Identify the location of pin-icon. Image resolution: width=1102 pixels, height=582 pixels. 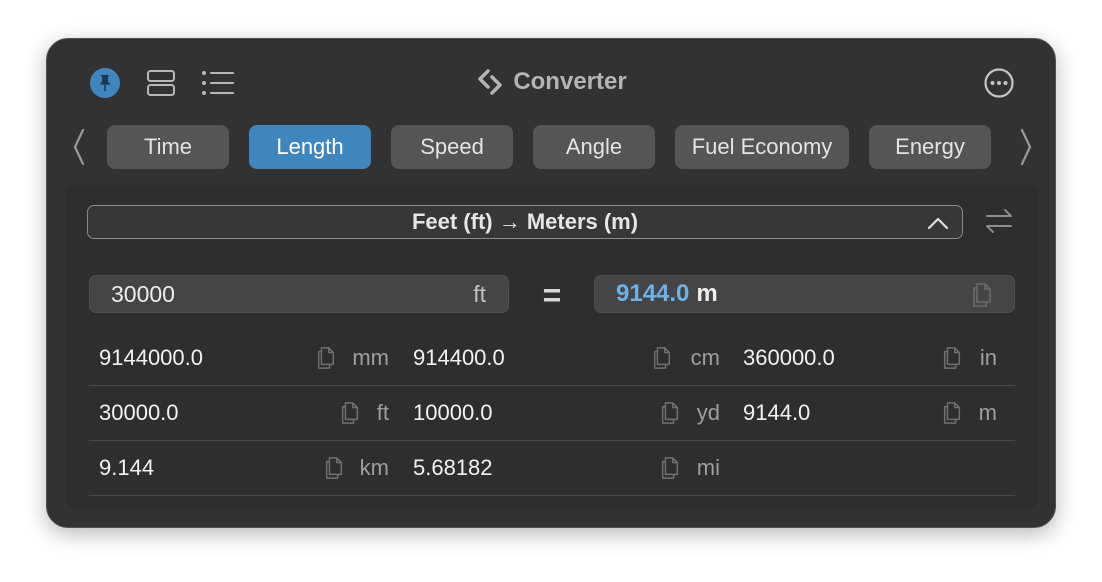
(105, 83).